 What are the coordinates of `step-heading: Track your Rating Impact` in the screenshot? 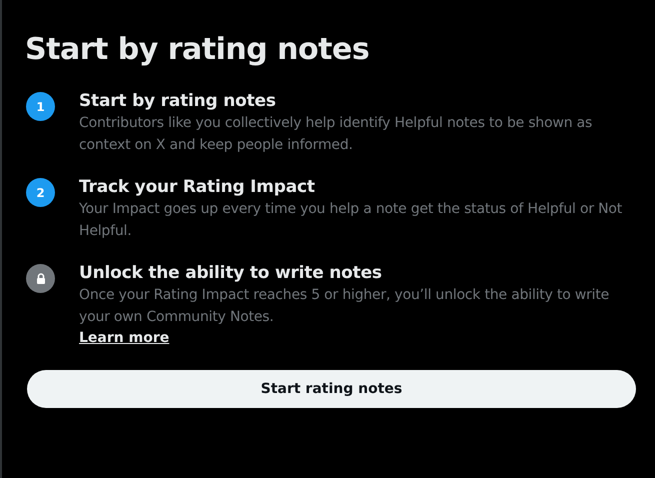 It's located at (197, 187).